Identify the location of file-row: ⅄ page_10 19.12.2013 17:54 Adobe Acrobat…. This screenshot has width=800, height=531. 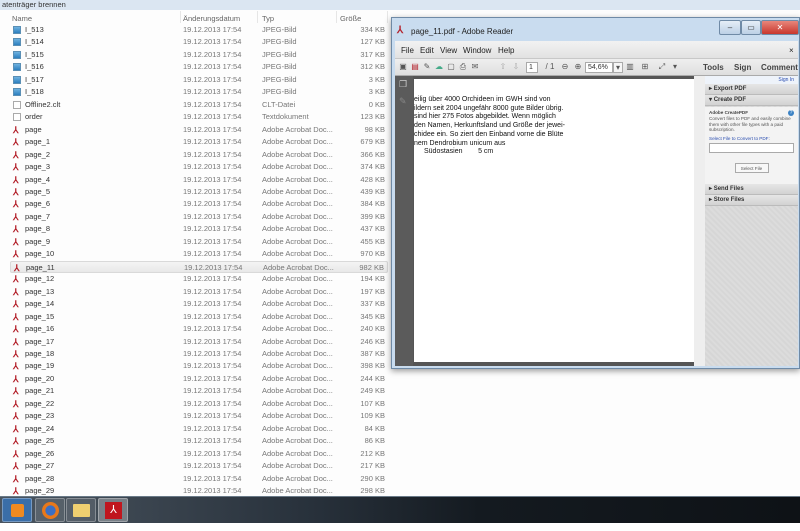
(199, 254).